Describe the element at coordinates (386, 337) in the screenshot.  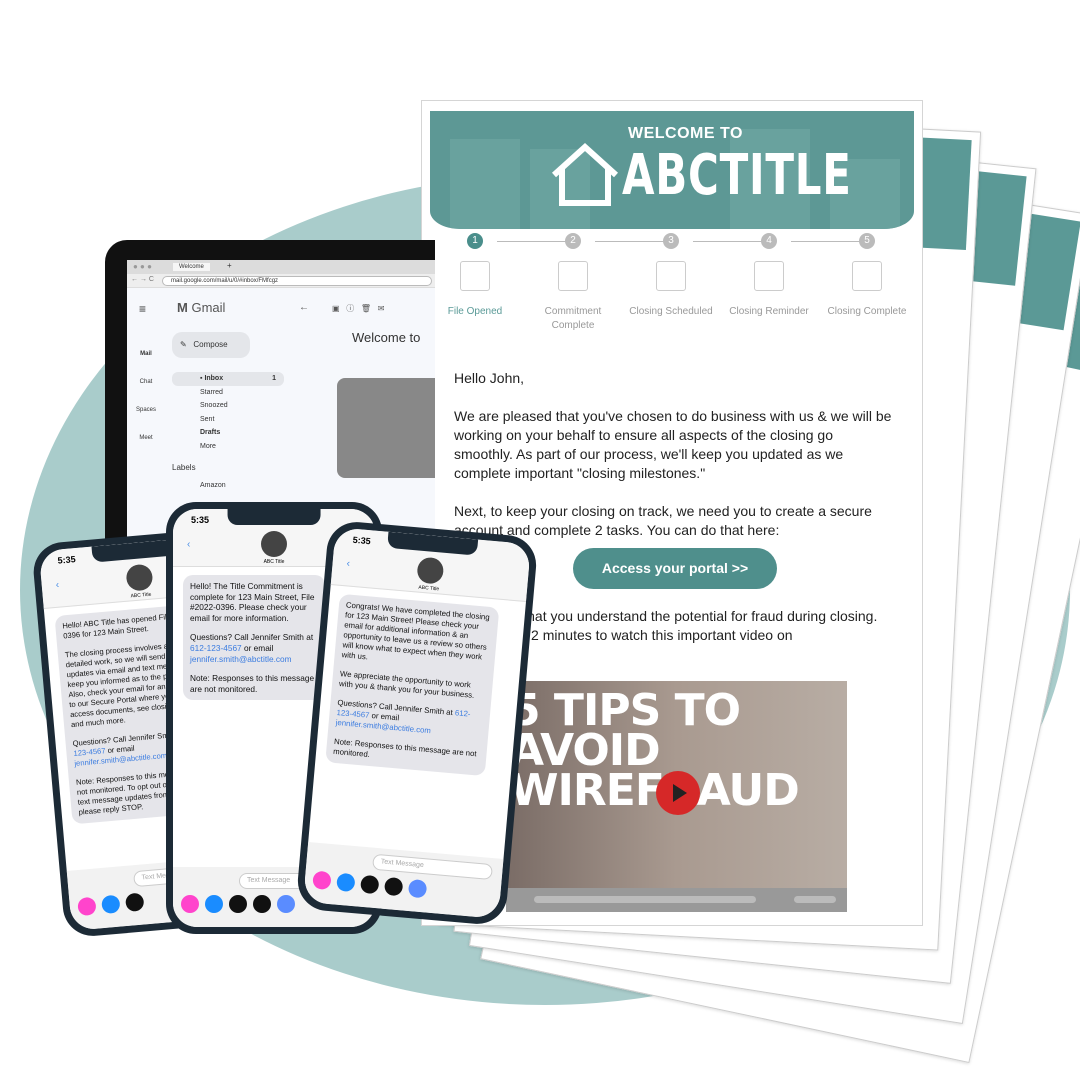
I see `email-subject: Welcome to` at that location.